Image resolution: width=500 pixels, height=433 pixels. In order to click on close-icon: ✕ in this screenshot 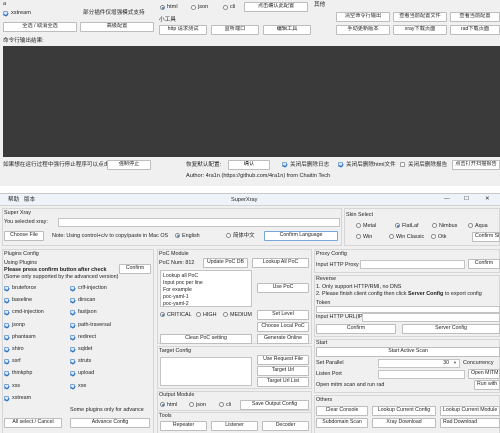, I will do `click(487, 199)`.